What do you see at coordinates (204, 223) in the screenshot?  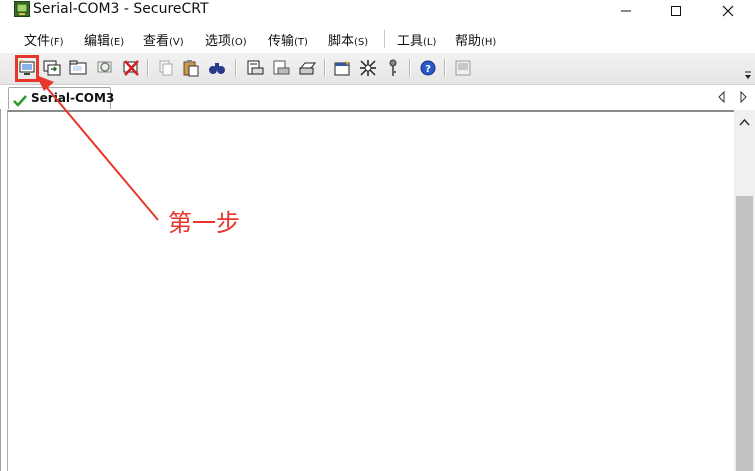 I see `annotation-step-label: 第一步` at bounding box center [204, 223].